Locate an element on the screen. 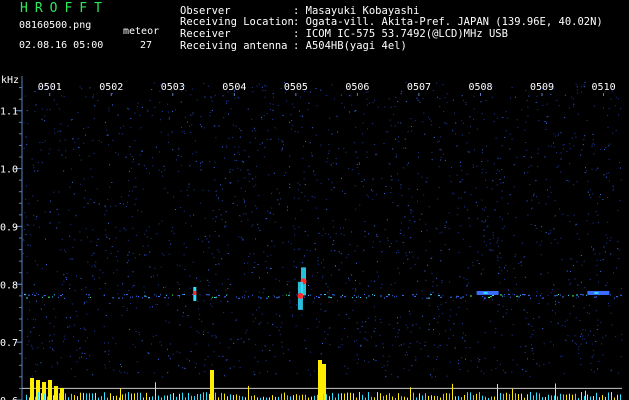  datetime-label: 02.08.16 05:00 is located at coordinates (61, 45).